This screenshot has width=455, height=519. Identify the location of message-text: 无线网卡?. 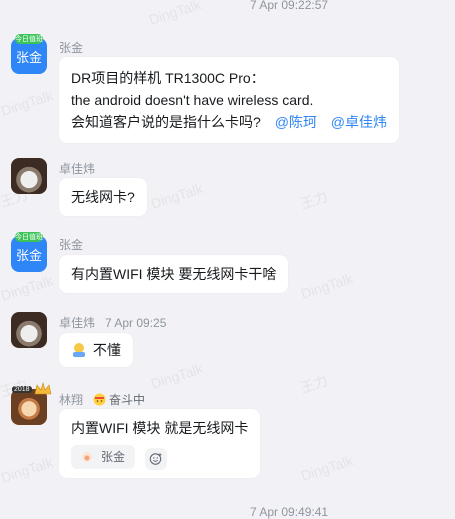
(103, 197).